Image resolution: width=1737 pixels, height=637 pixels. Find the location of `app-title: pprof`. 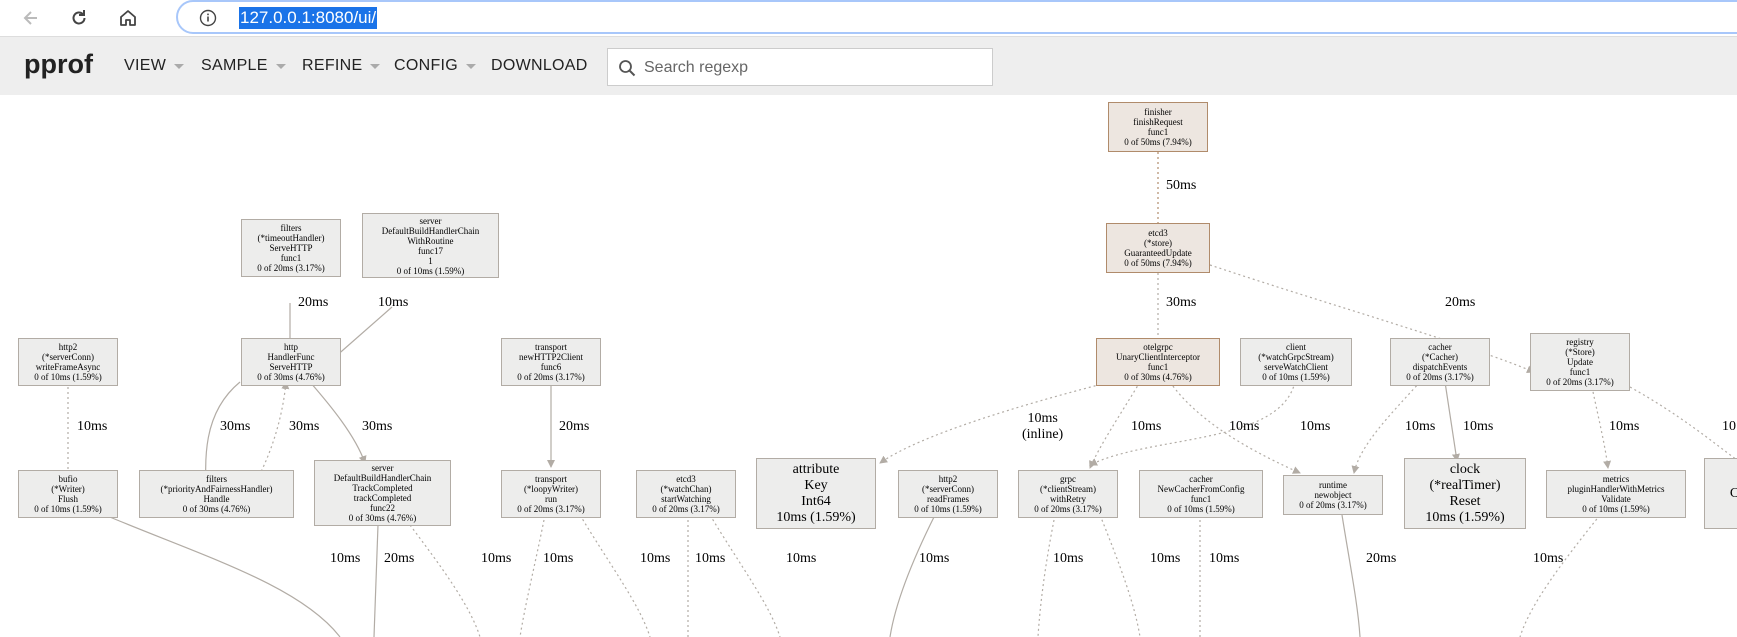

app-title: pprof is located at coordinates (58, 64).